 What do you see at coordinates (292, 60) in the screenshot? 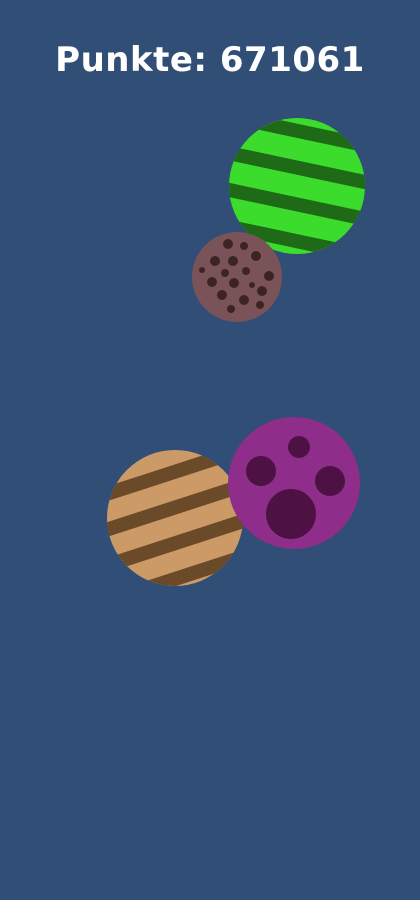
I see `score-value: 671061` at bounding box center [292, 60].